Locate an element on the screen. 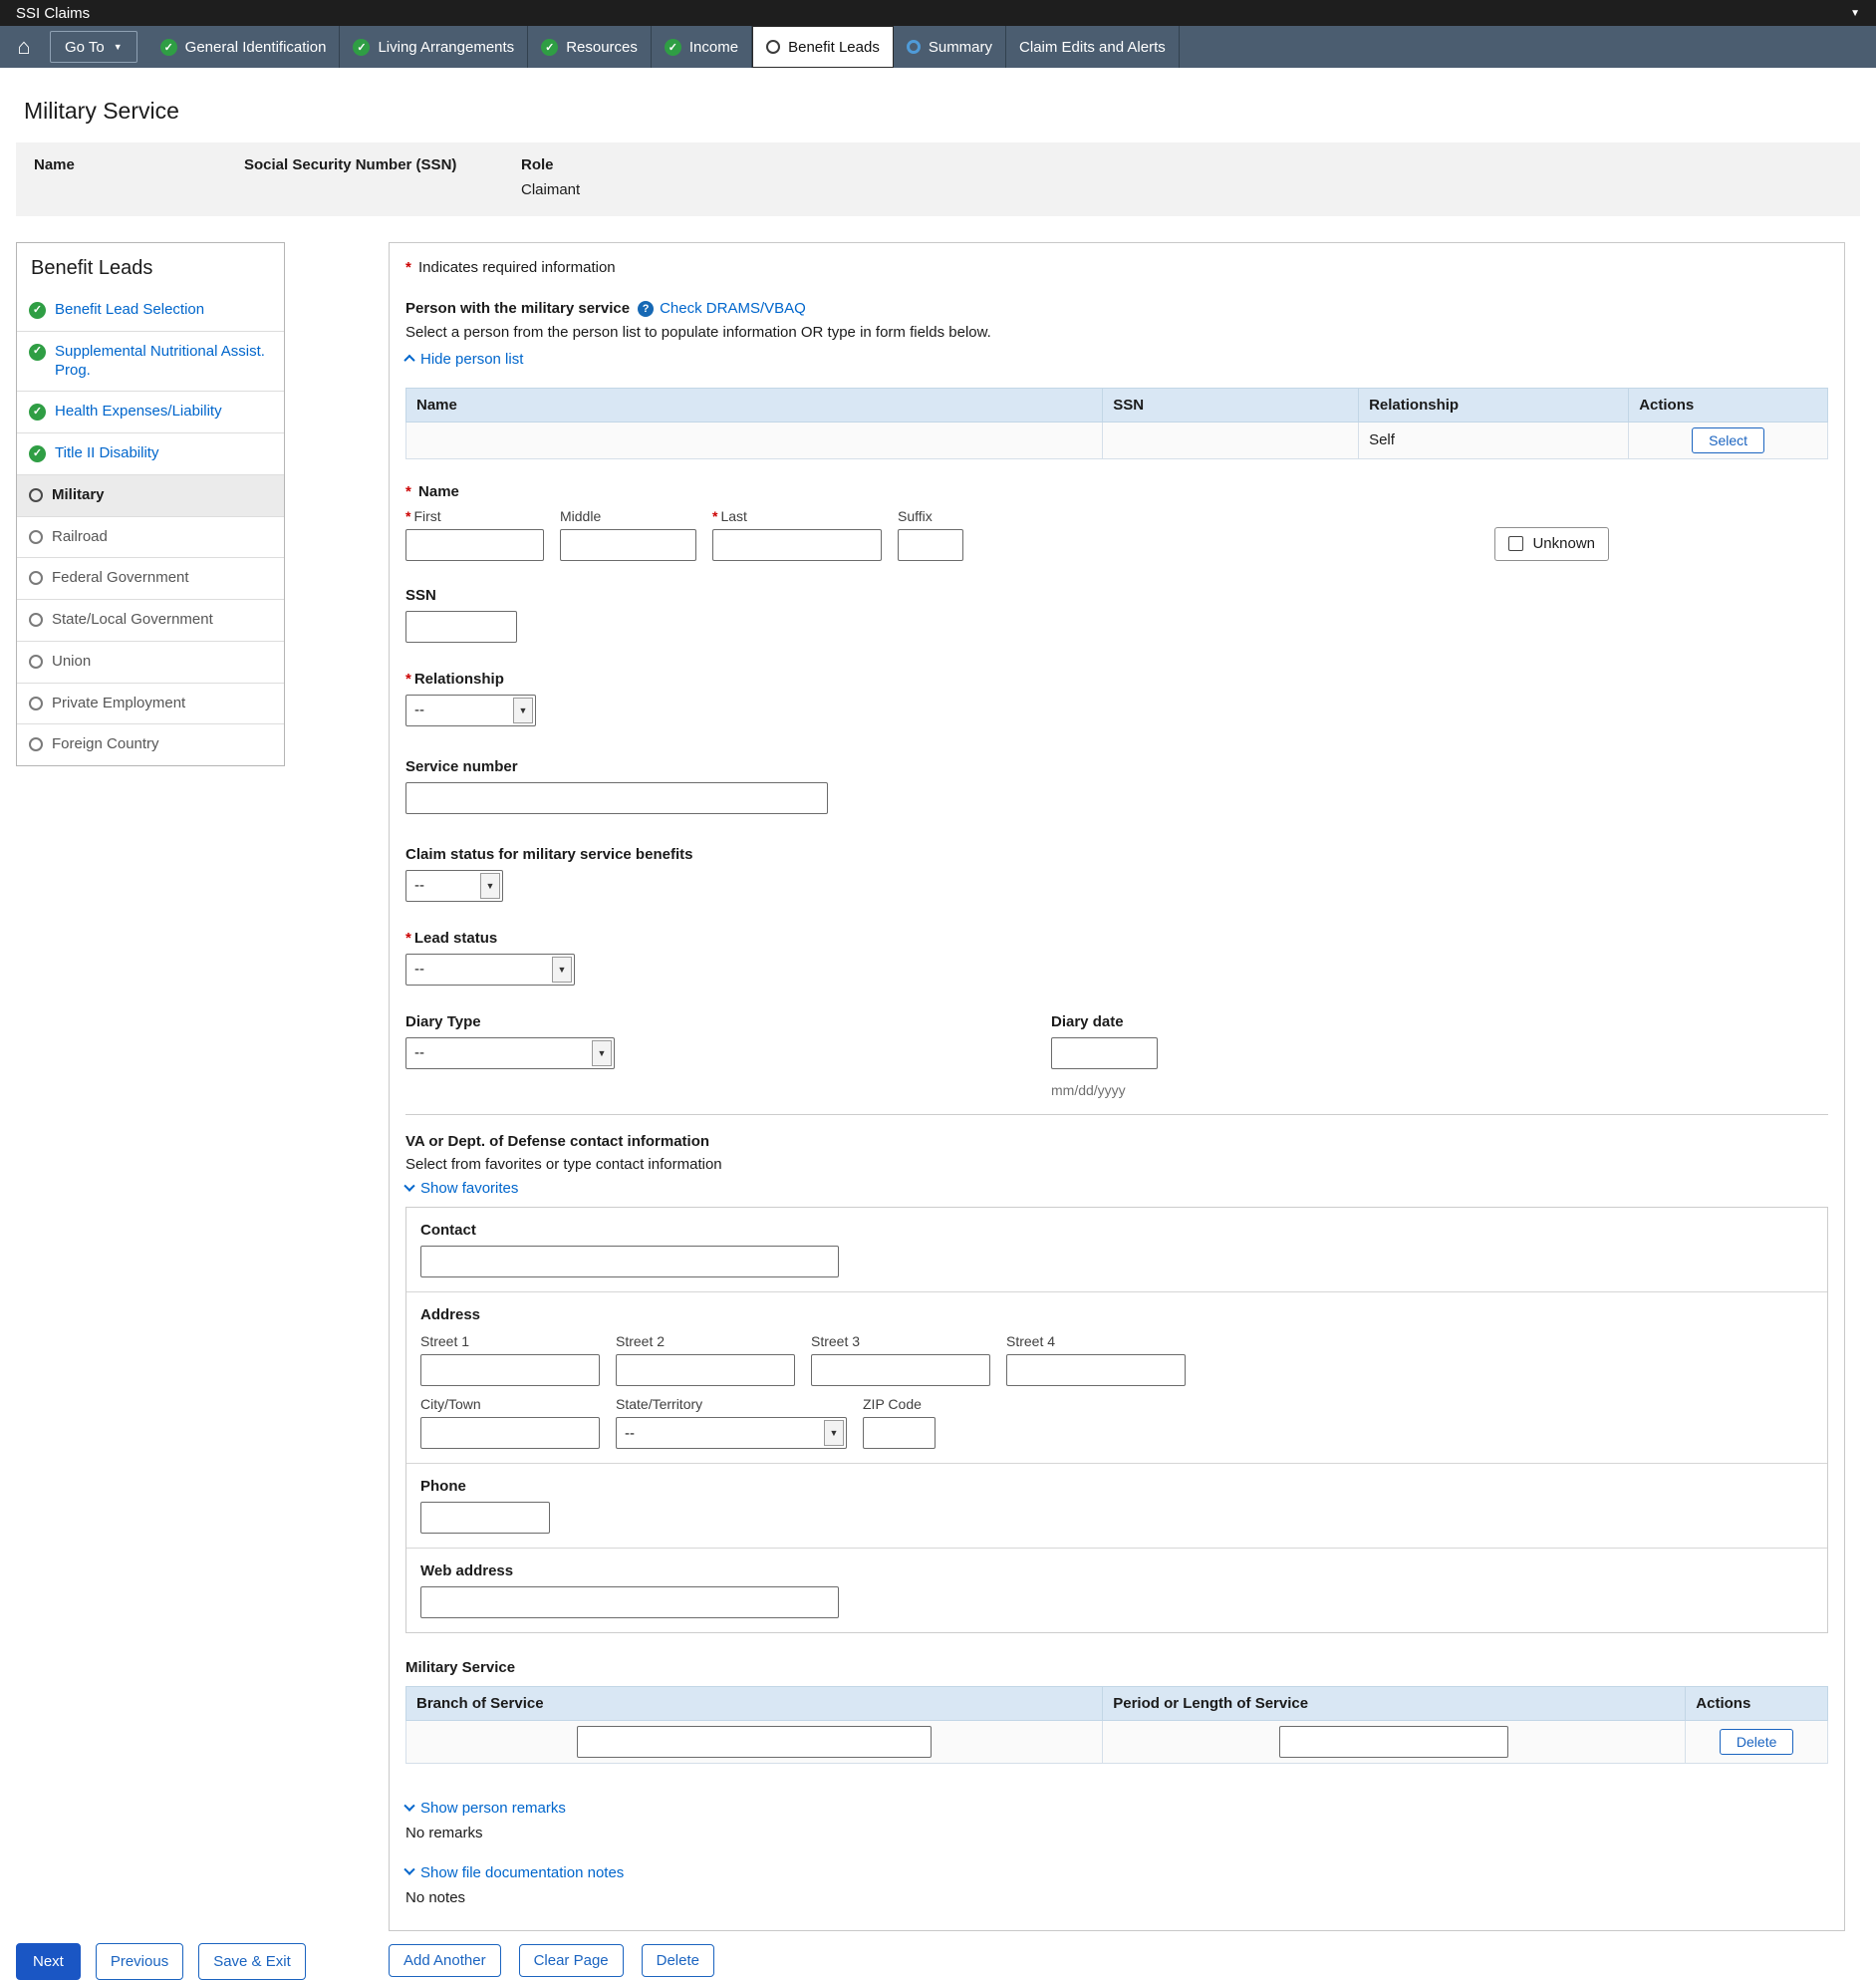 The height and width of the screenshot is (1980, 1876). service-number-input is located at coordinates (617, 797).